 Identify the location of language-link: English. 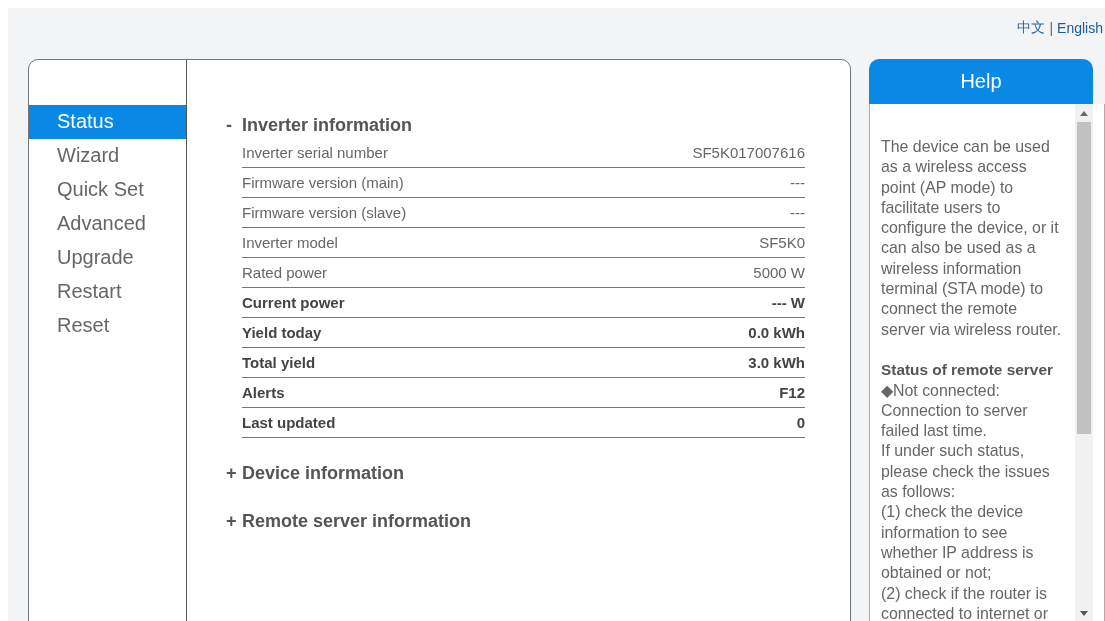
(1080, 28).